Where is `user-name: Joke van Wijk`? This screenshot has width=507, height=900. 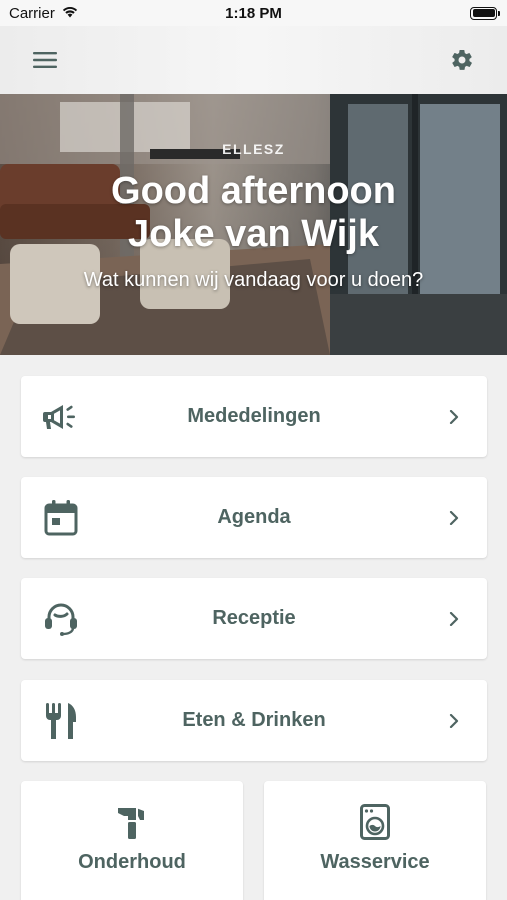 user-name: Joke van Wijk is located at coordinates (253, 234).